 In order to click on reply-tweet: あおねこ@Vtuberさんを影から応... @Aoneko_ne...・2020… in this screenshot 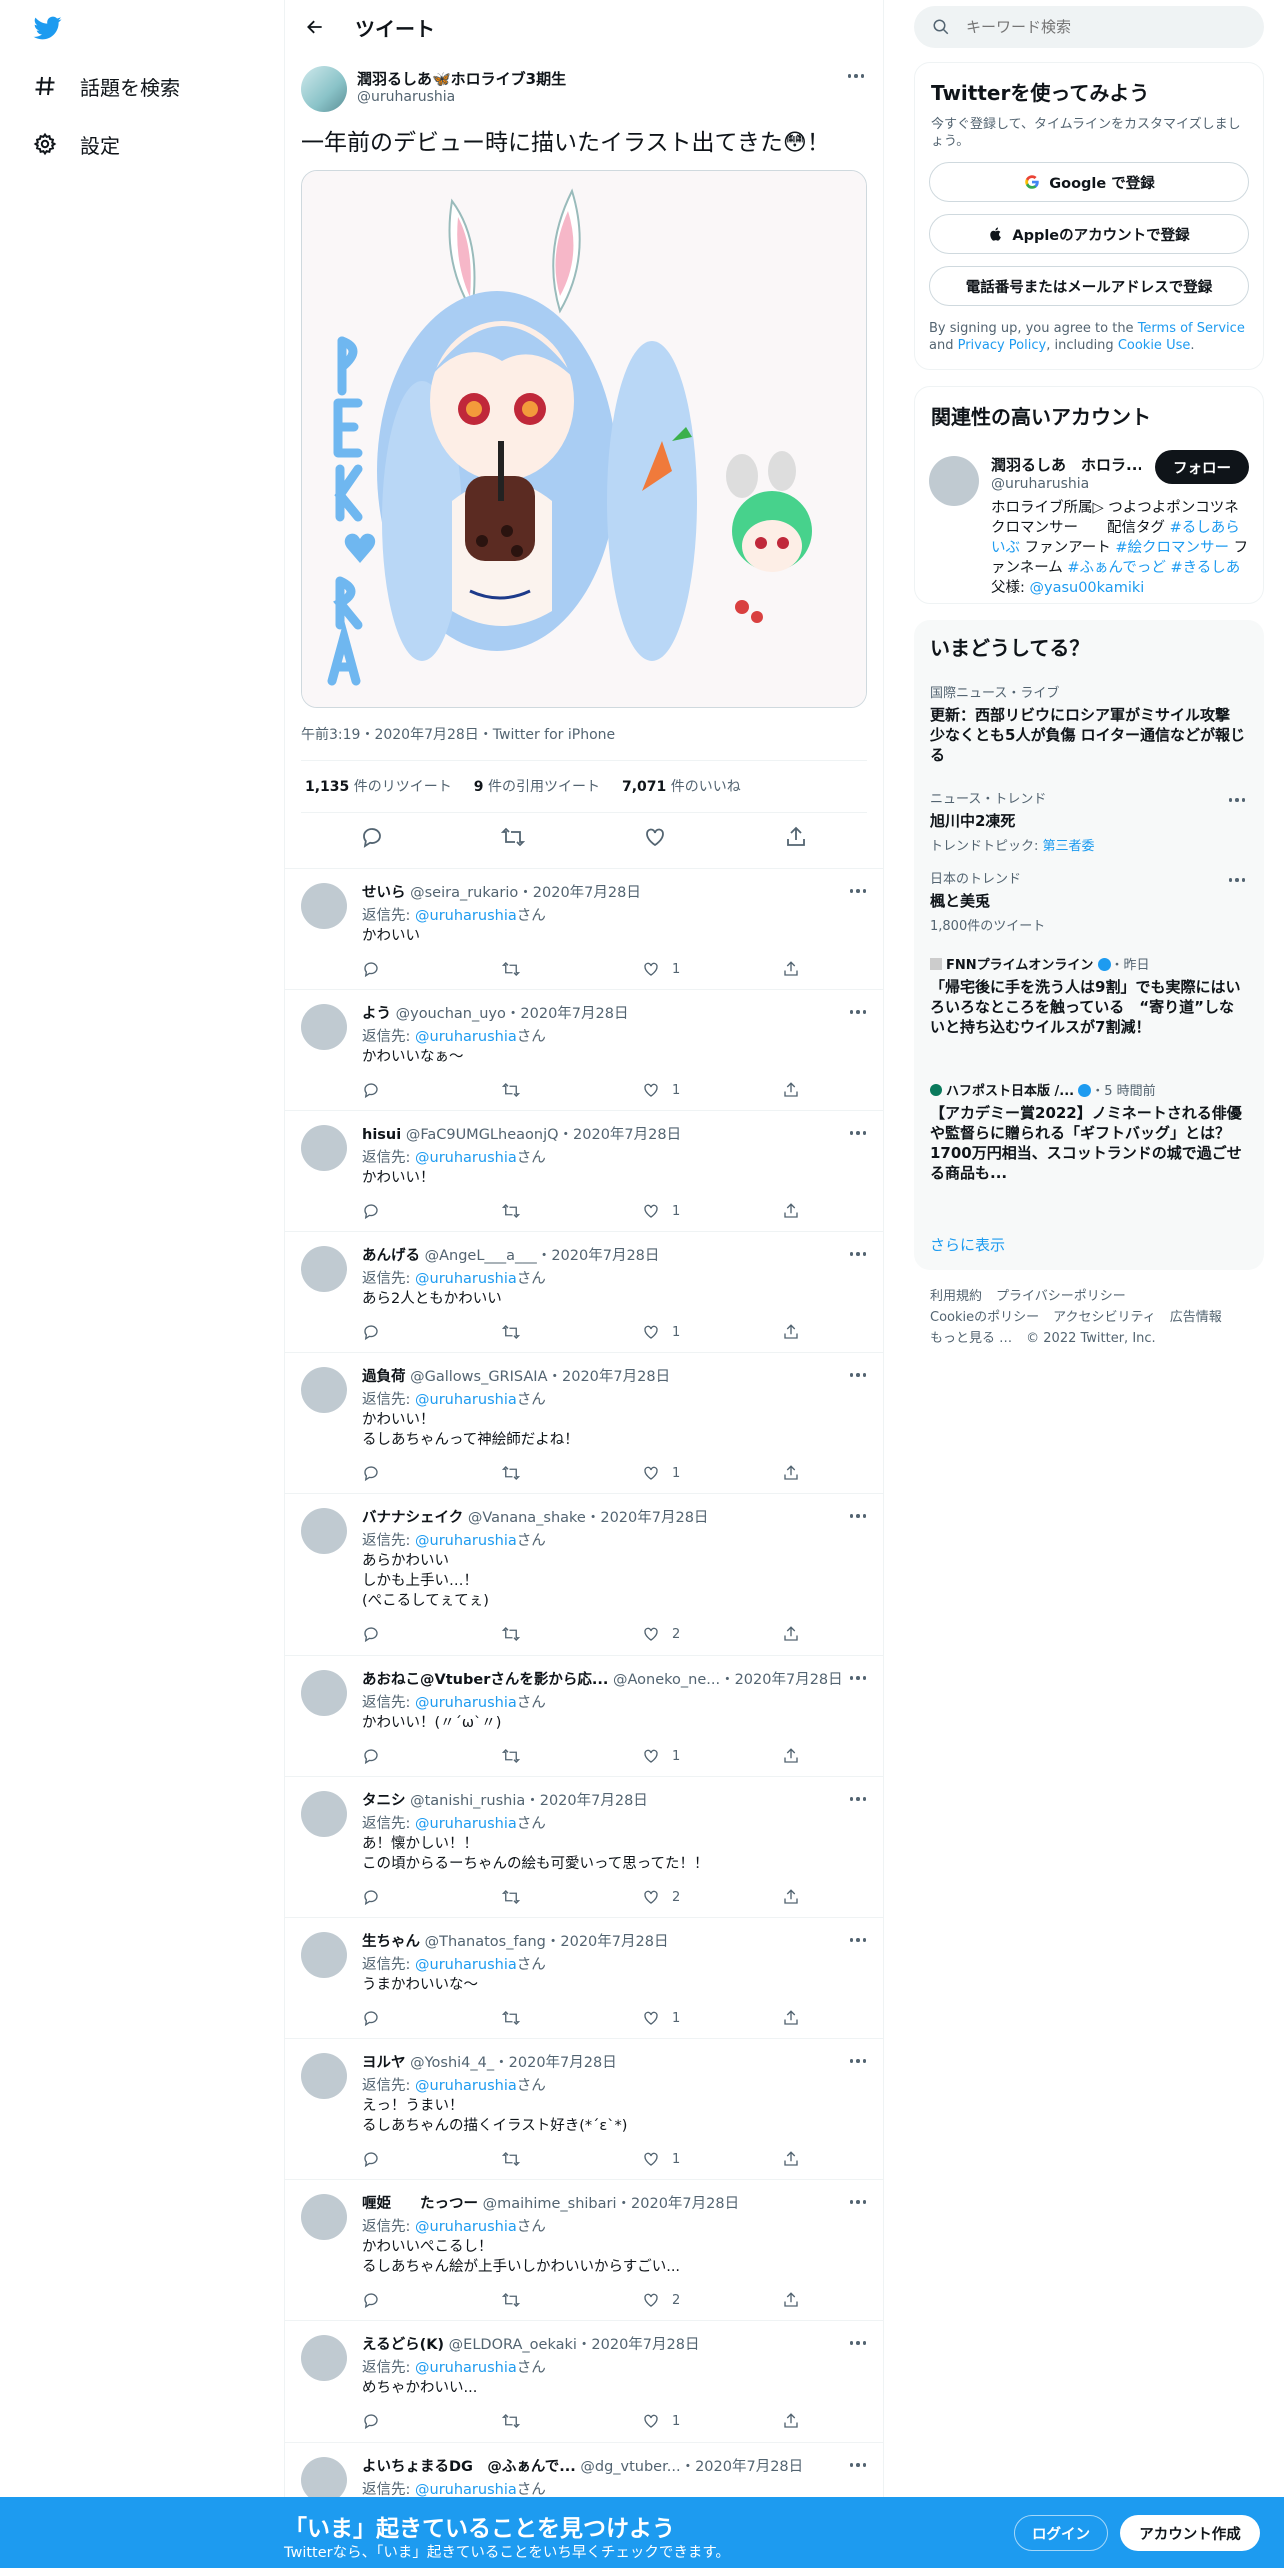, I will do `click(584, 1715)`.